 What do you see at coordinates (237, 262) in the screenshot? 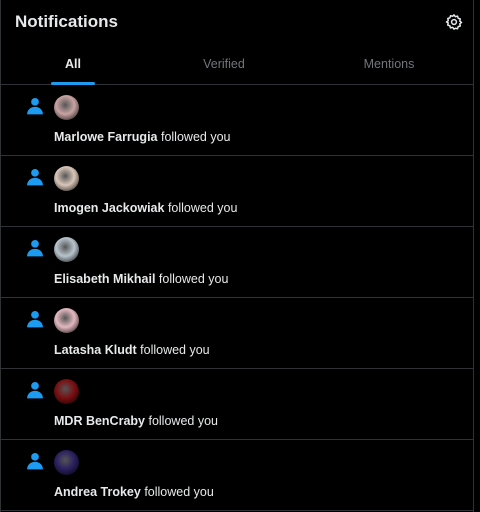
I see `list-item: Elisabeth Mikhail followed you` at bounding box center [237, 262].